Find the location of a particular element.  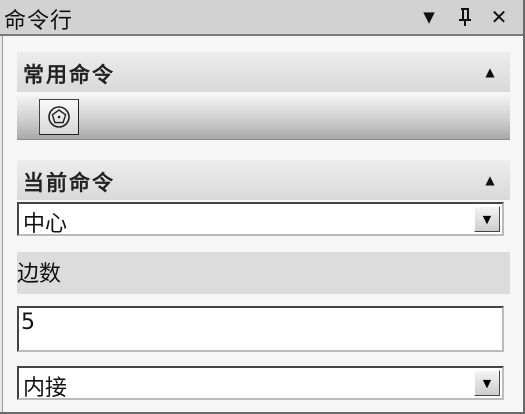

current-command-title: 当前命令 is located at coordinates (69, 183).